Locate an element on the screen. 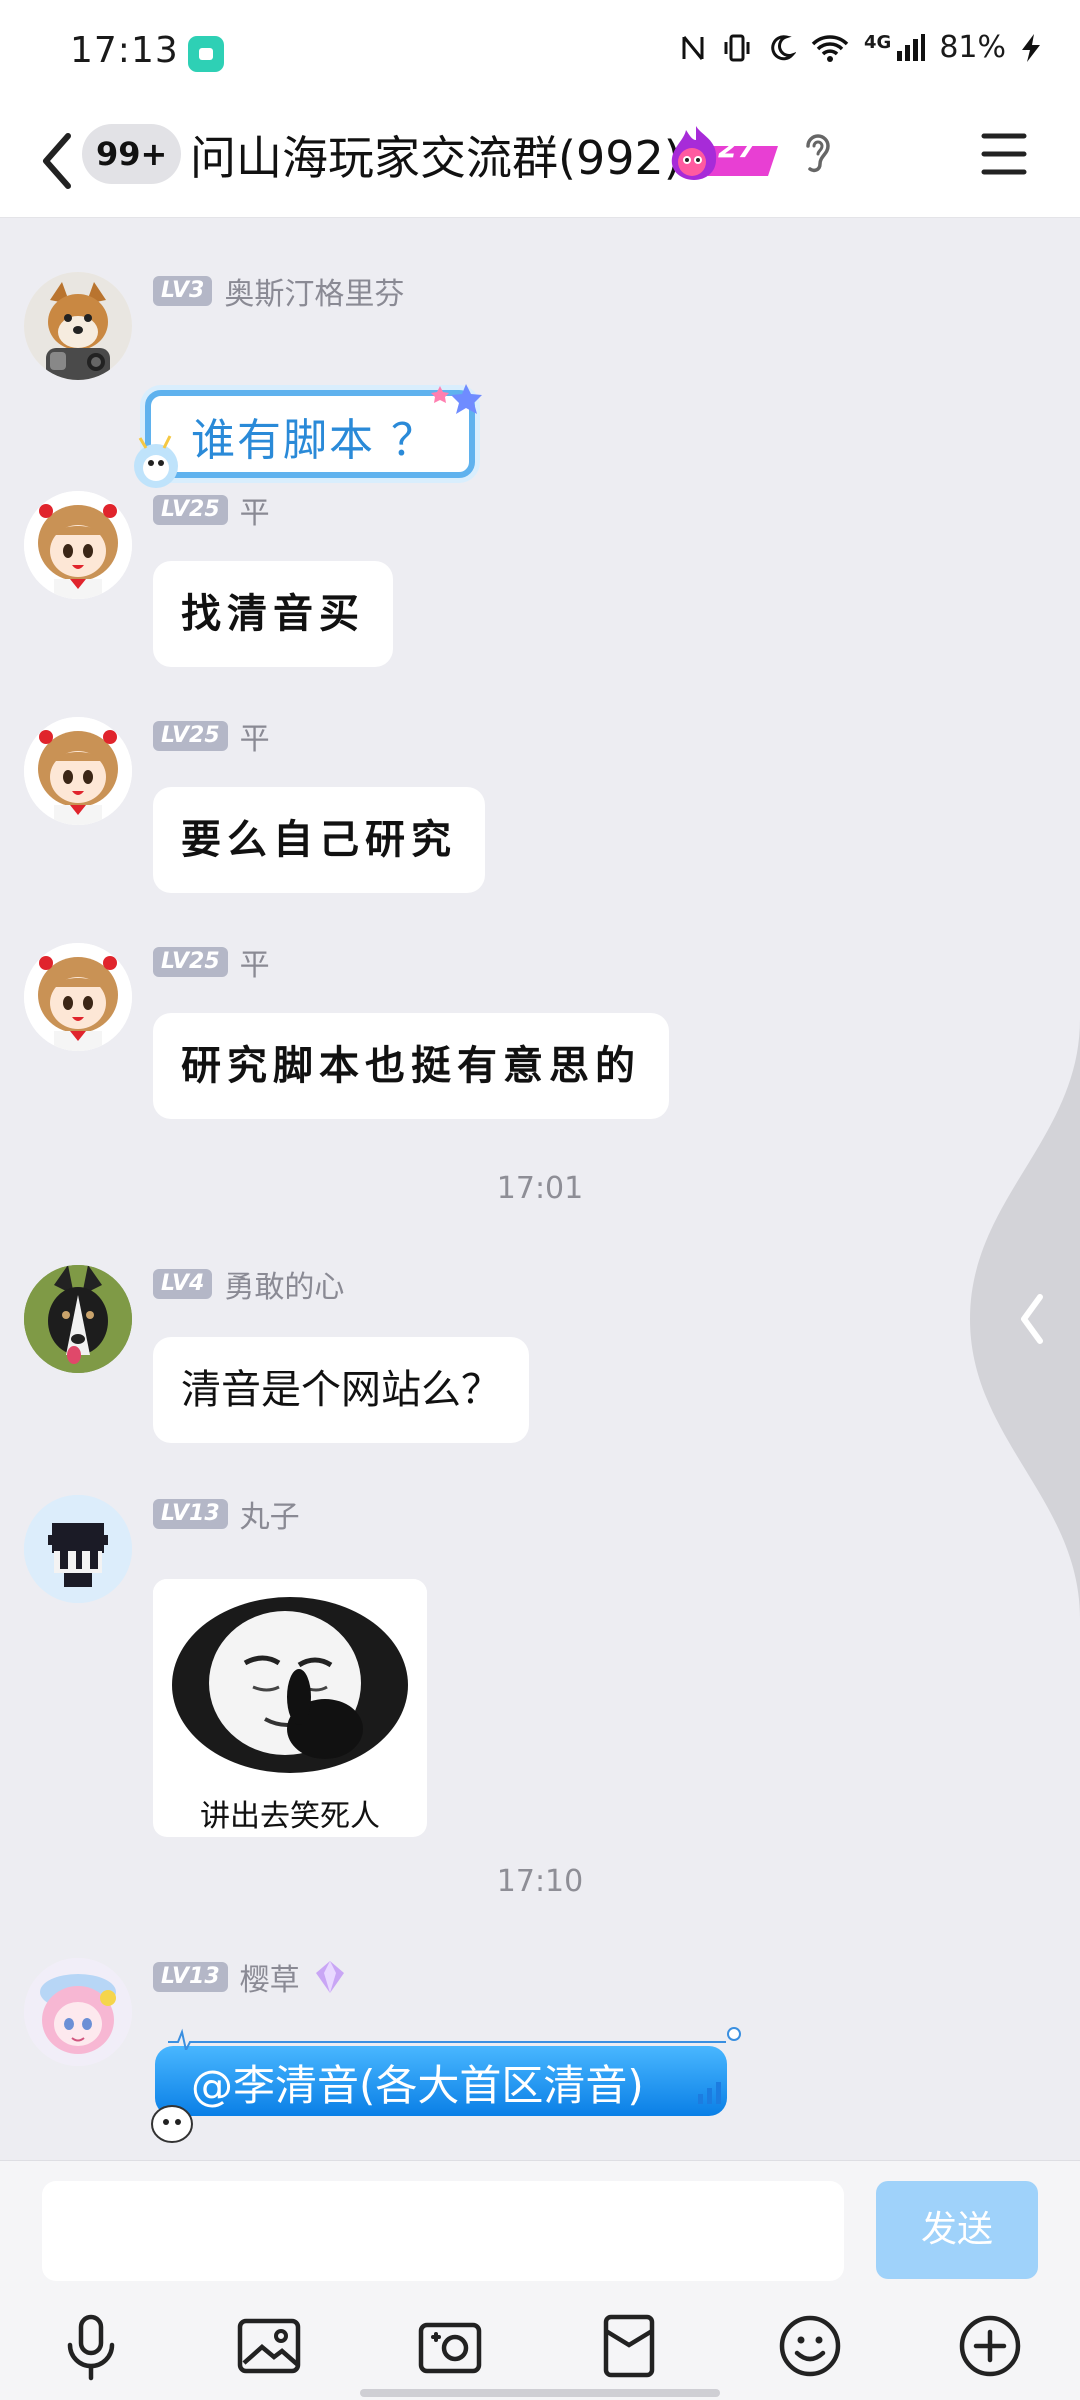 The width and height of the screenshot is (1080, 2400). signal-icon is located at coordinates (911, 47).